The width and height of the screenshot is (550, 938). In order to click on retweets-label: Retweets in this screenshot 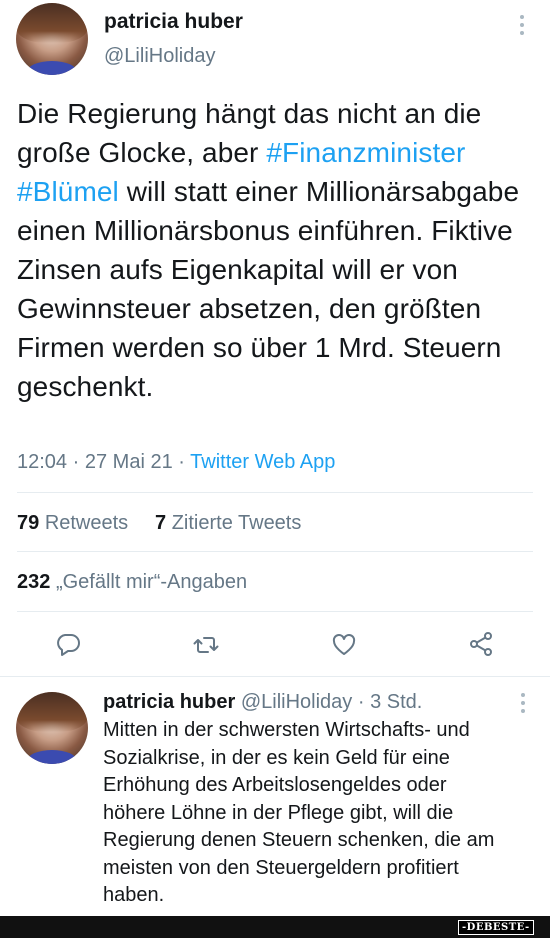, I will do `click(86, 523)`.